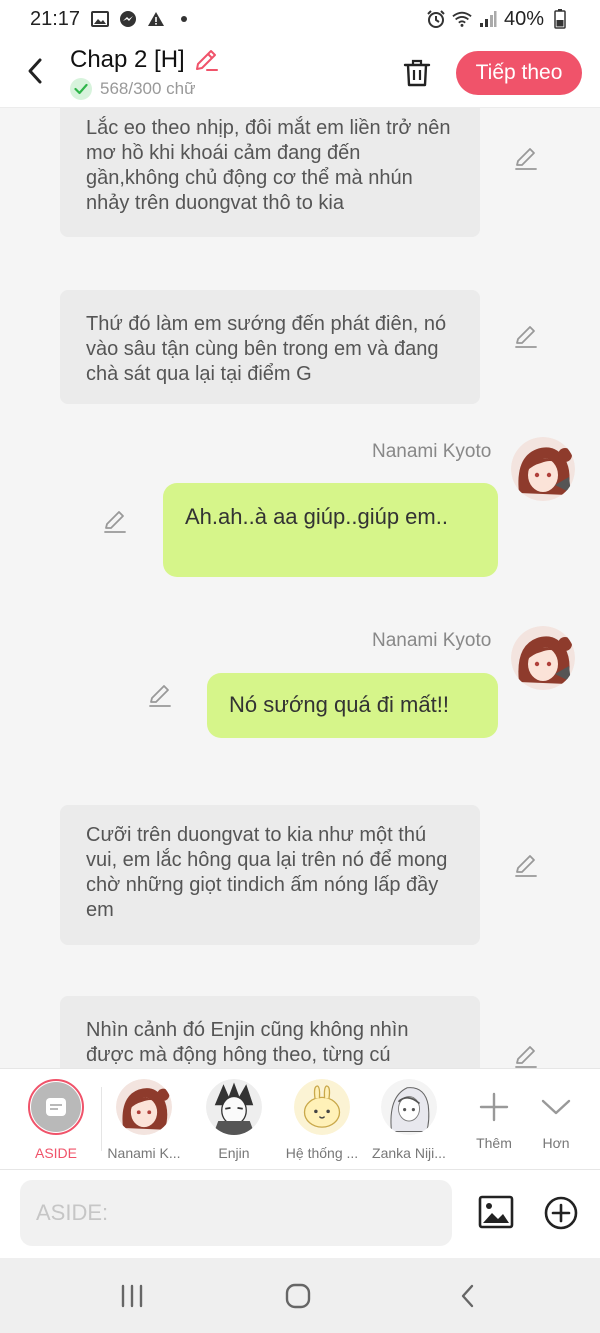 This screenshot has width=600, height=1333. I want to click on aside-note-icon, so click(56, 1107).